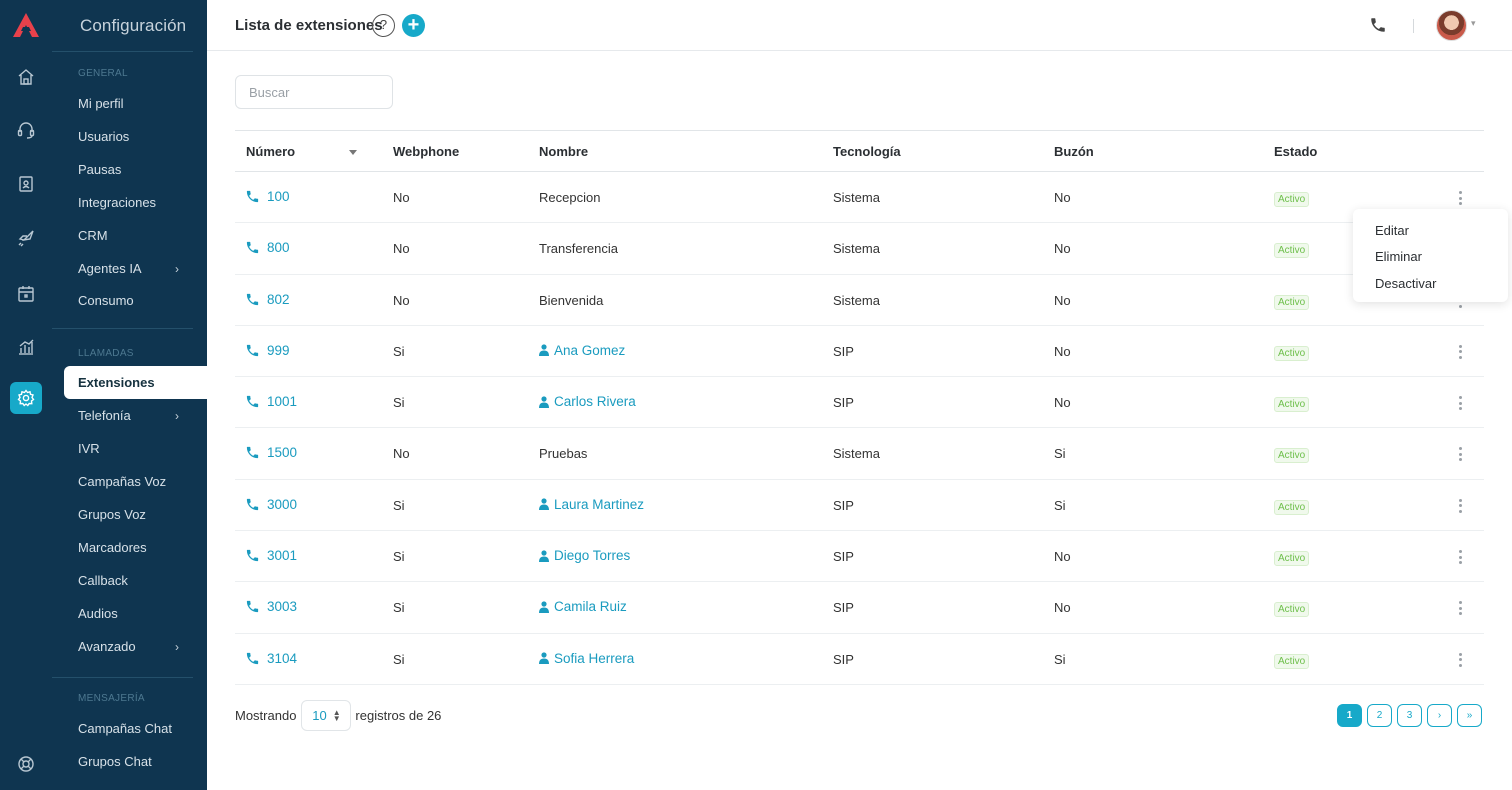  I want to click on extension-number-link: 3003, so click(271, 606).